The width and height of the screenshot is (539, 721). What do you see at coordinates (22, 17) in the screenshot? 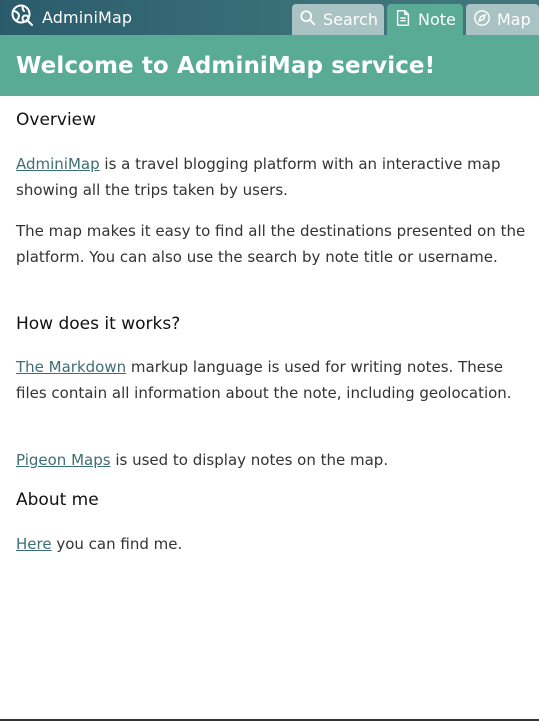
I see `globe-search-icon` at bounding box center [22, 17].